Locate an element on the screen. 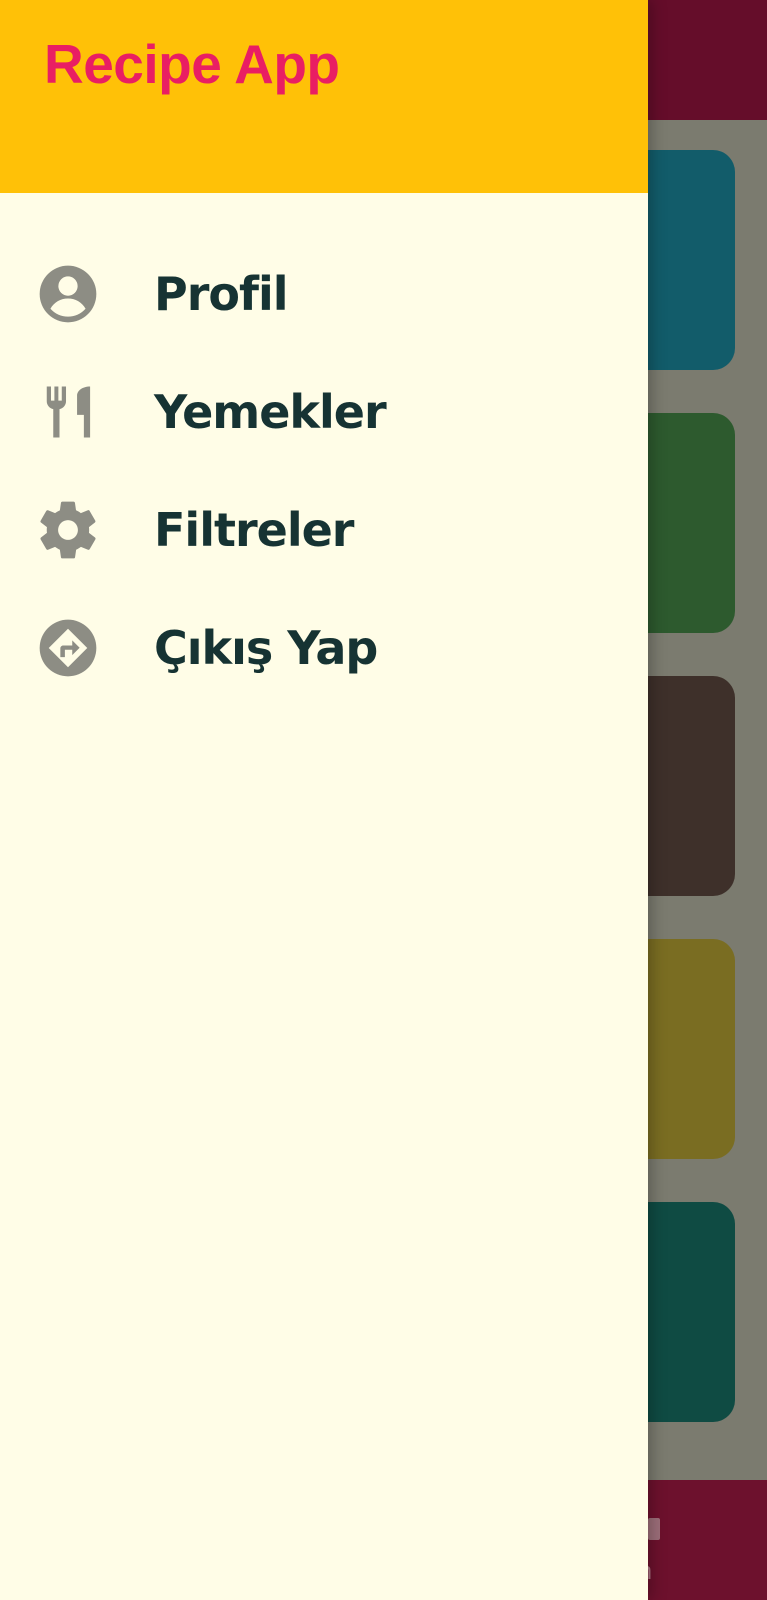 This screenshot has height=1600, width=767. menu-item-logout: Çıkış Yap is located at coordinates (324, 648).